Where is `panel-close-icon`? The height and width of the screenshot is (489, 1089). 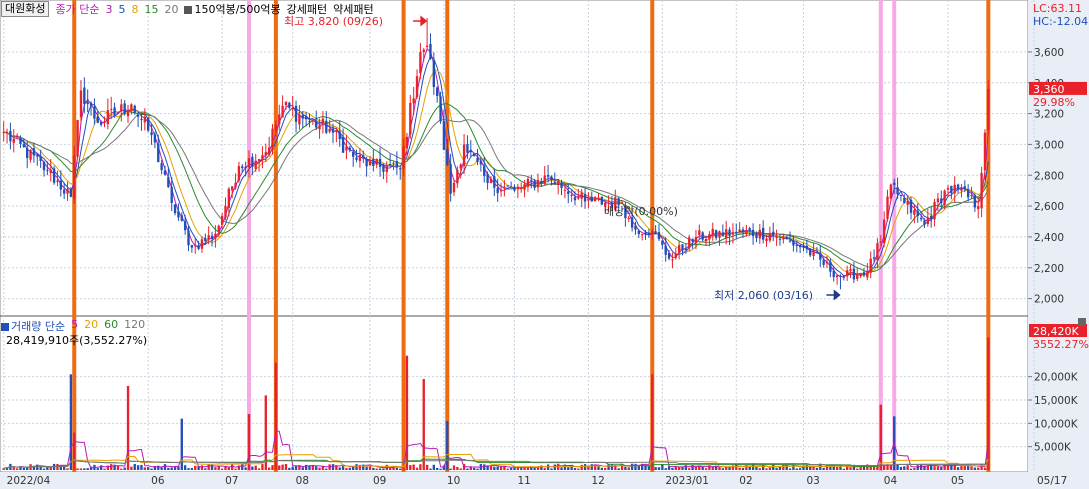 panel-close-icon is located at coordinates (1082, 322).